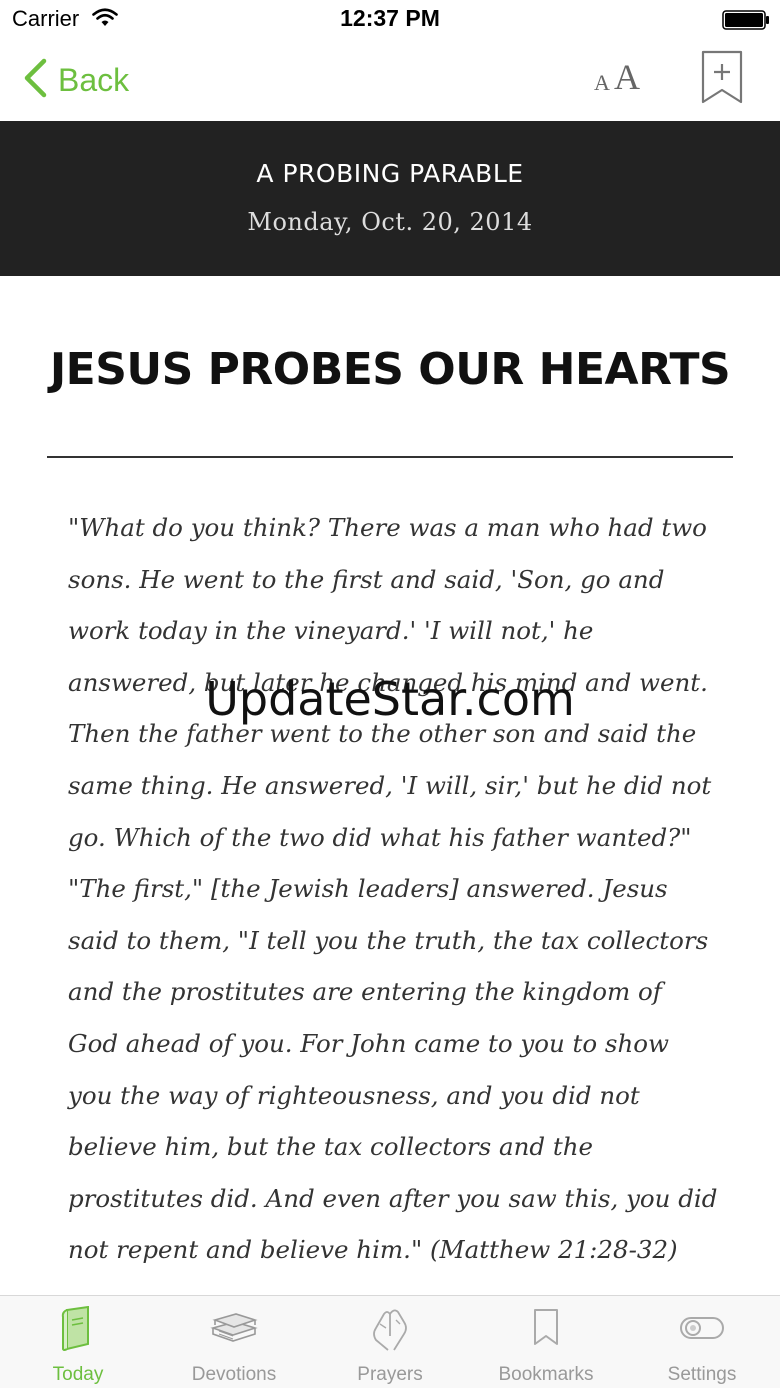  I want to click on toggle-icon, so click(702, 1330).